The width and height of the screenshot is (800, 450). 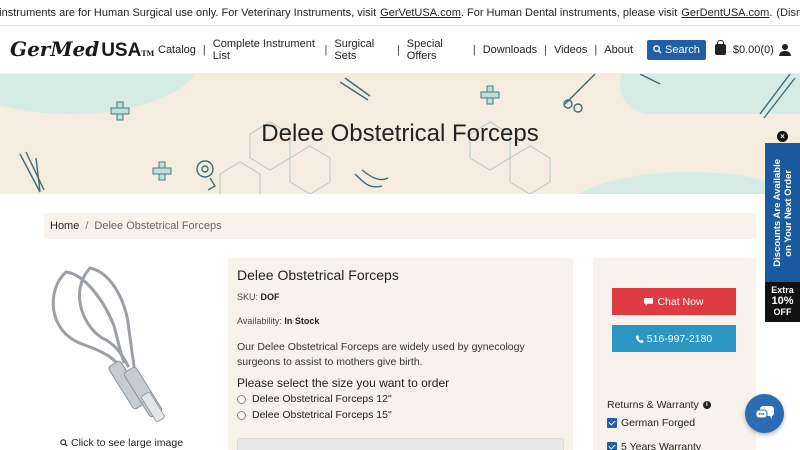 What do you see at coordinates (679, 338) in the screenshot?
I see `phone-label: 516-997-2180` at bounding box center [679, 338].